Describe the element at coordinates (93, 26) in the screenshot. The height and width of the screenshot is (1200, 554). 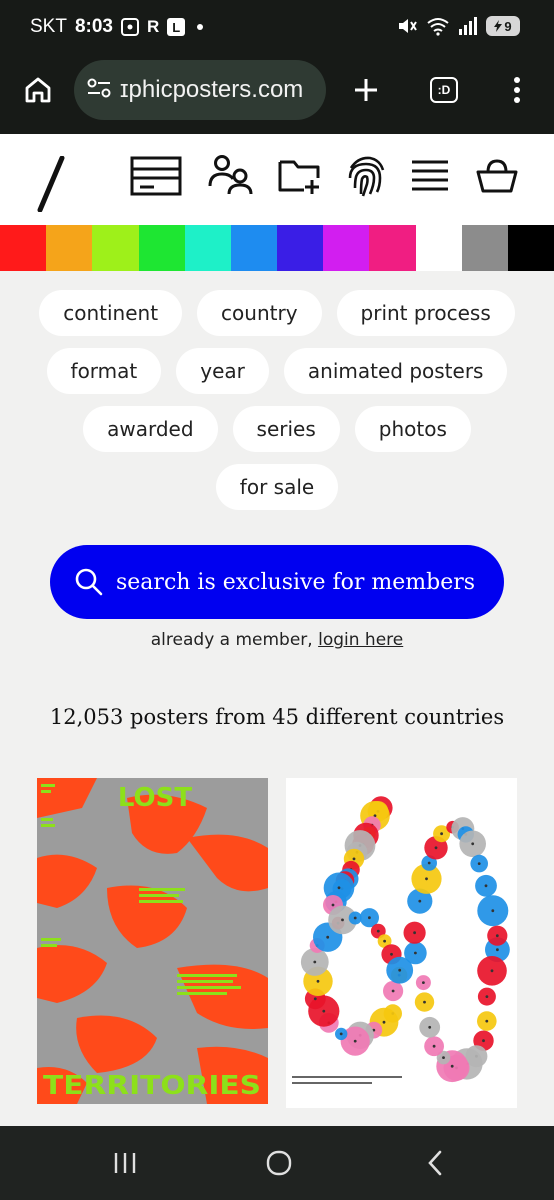
I see `clock: 8:03` at that location.